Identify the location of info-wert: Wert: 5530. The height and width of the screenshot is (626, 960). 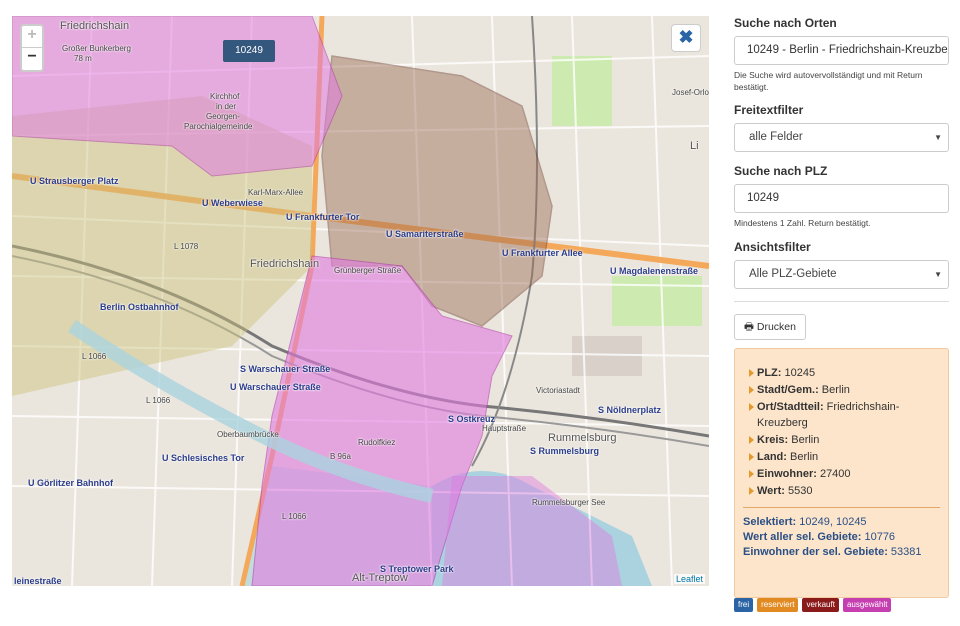
(841, 491).